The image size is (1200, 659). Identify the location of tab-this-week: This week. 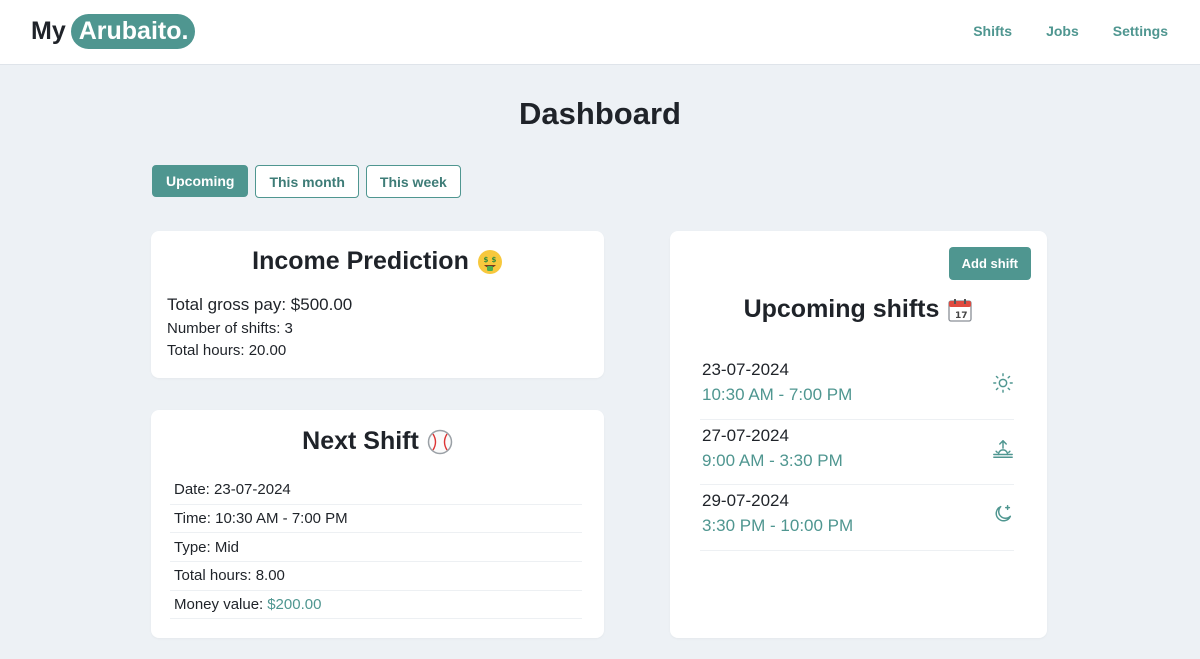
(413, 181).